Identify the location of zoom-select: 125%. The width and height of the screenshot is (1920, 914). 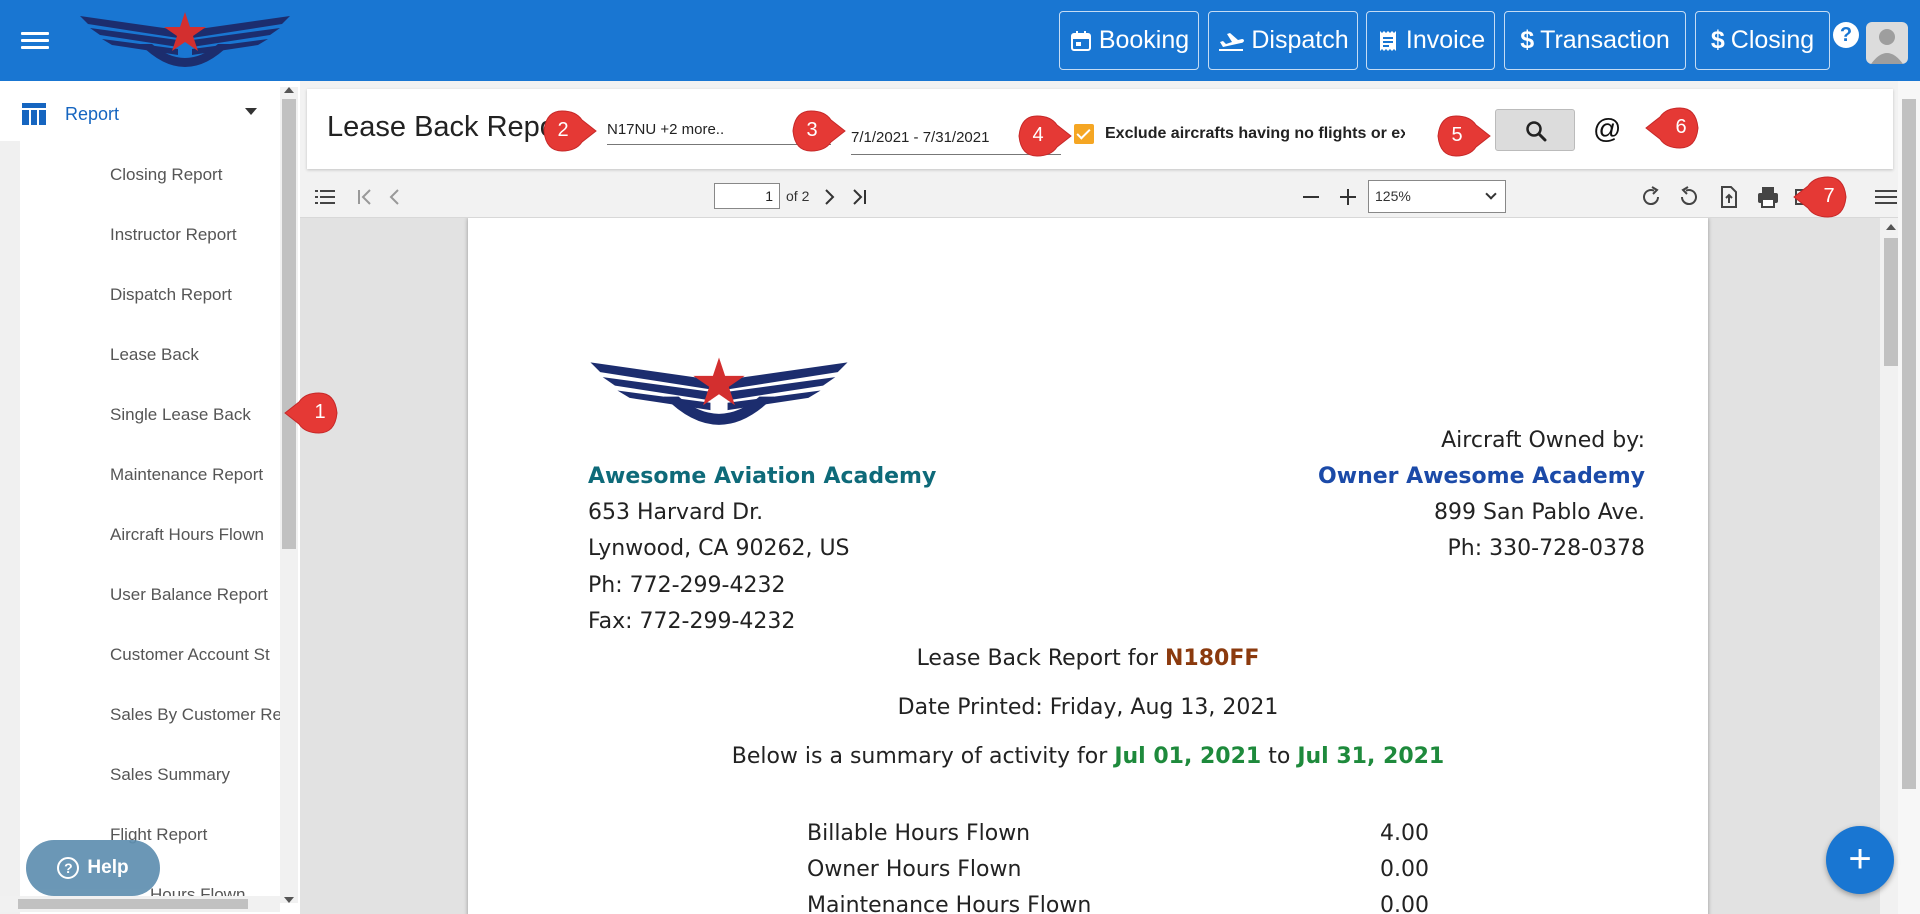
(1437, 196).